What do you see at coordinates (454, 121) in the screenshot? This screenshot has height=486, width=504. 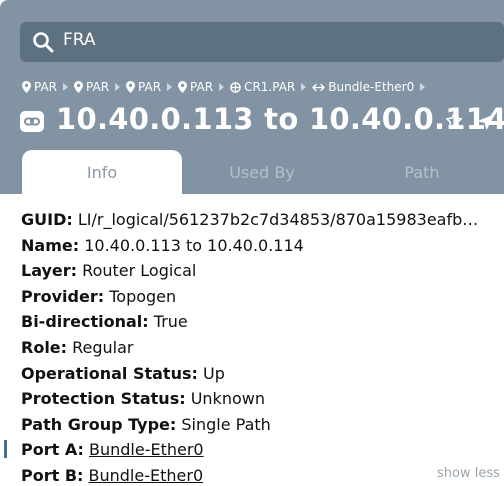 I see `star-icon` at bounding box center [454, 121].